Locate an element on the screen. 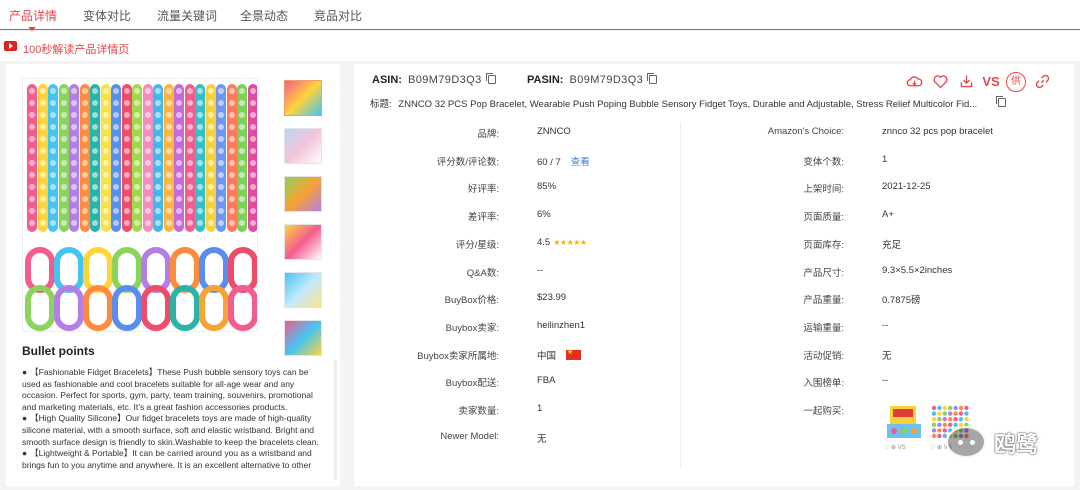 The height and width of the screenshot is (490, 1080). video-guide-link: 100秒解读产品详情页 is located at coordinates (76, 49).